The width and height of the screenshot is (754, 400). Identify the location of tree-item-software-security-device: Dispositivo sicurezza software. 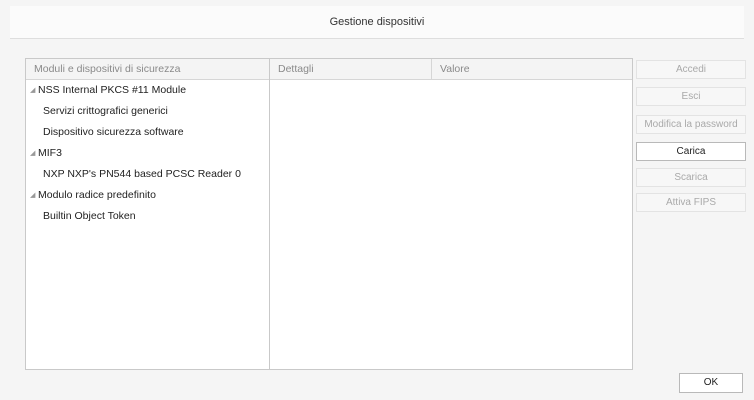
(147, 132).